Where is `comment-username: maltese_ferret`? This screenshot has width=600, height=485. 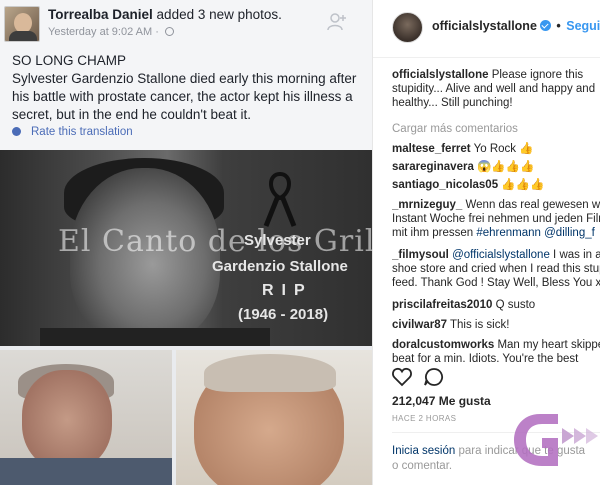
comment-username: maltese_ferret is located at coordinates (431, 149).